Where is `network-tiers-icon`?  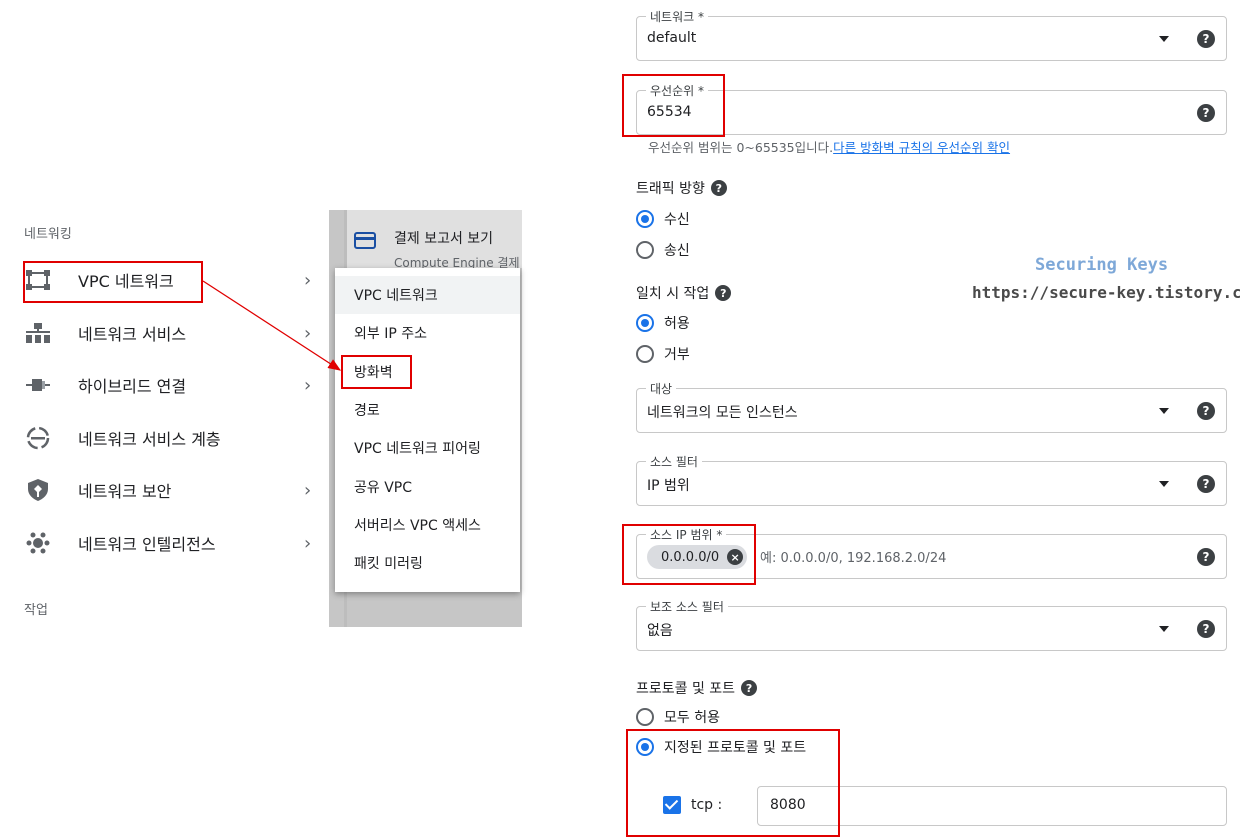
network-tiers-icon is located at coordinates (38, 438).